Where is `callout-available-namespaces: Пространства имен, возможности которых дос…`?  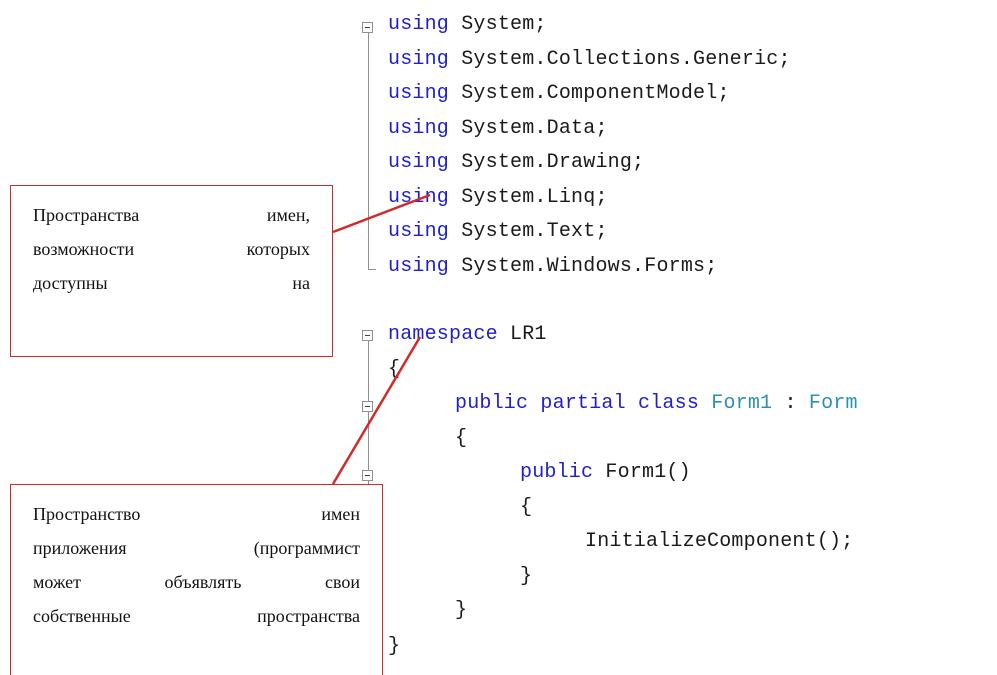 callout-available-namespaces: Пространства имен, возможности которых дос… is located at coordinates (171, 271).